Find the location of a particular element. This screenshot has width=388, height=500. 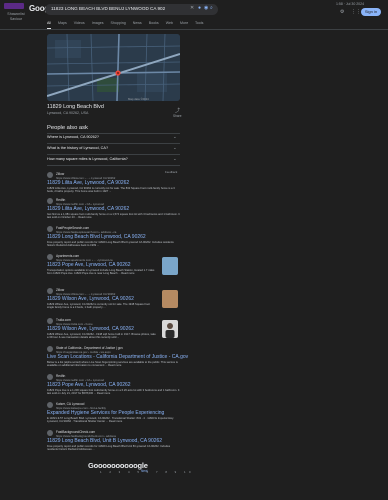

tab-web: Web is located at coordinates (169, 25).